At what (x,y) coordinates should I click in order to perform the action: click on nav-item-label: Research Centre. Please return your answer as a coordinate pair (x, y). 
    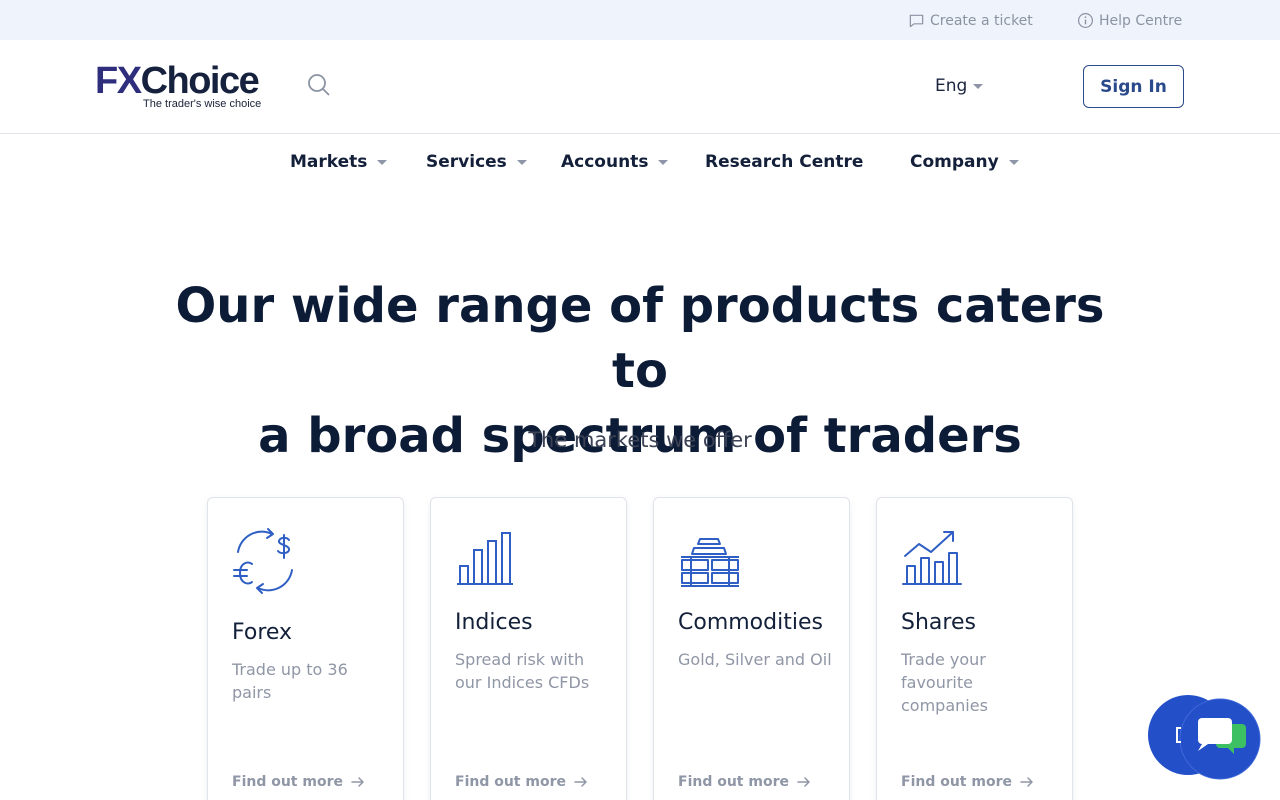
    Looking at the image, I should click on (784, 162).